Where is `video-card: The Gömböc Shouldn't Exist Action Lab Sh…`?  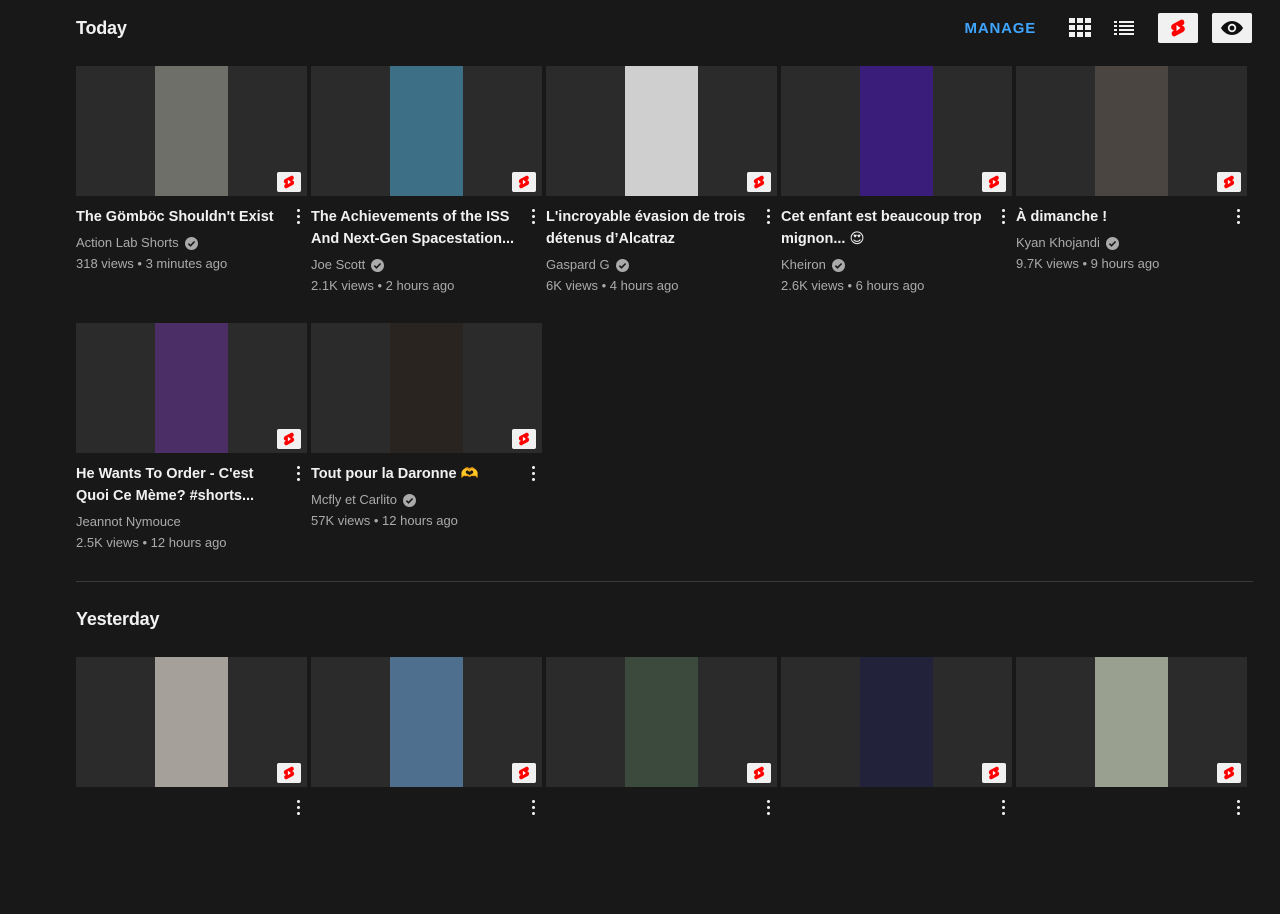
video-card: The Gömböc Shouldn't Exist Action Lab Sh… is located at coordinates (191, 194).